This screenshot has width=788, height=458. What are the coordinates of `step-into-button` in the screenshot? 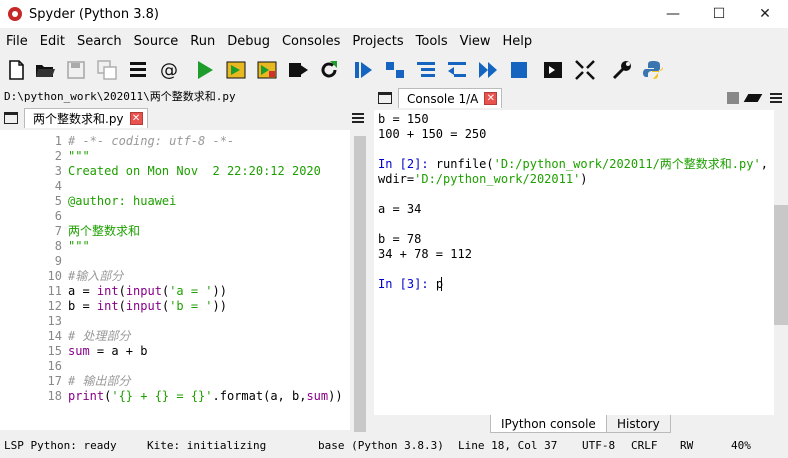 It's located at (426, 70).